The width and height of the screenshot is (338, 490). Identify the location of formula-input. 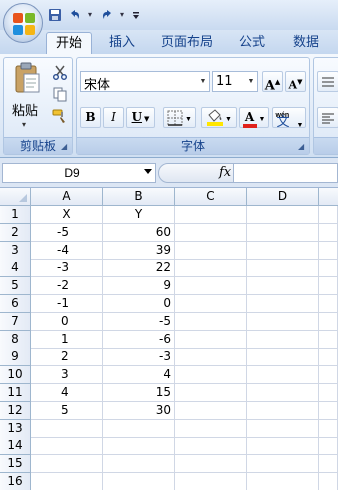
(286, 173).